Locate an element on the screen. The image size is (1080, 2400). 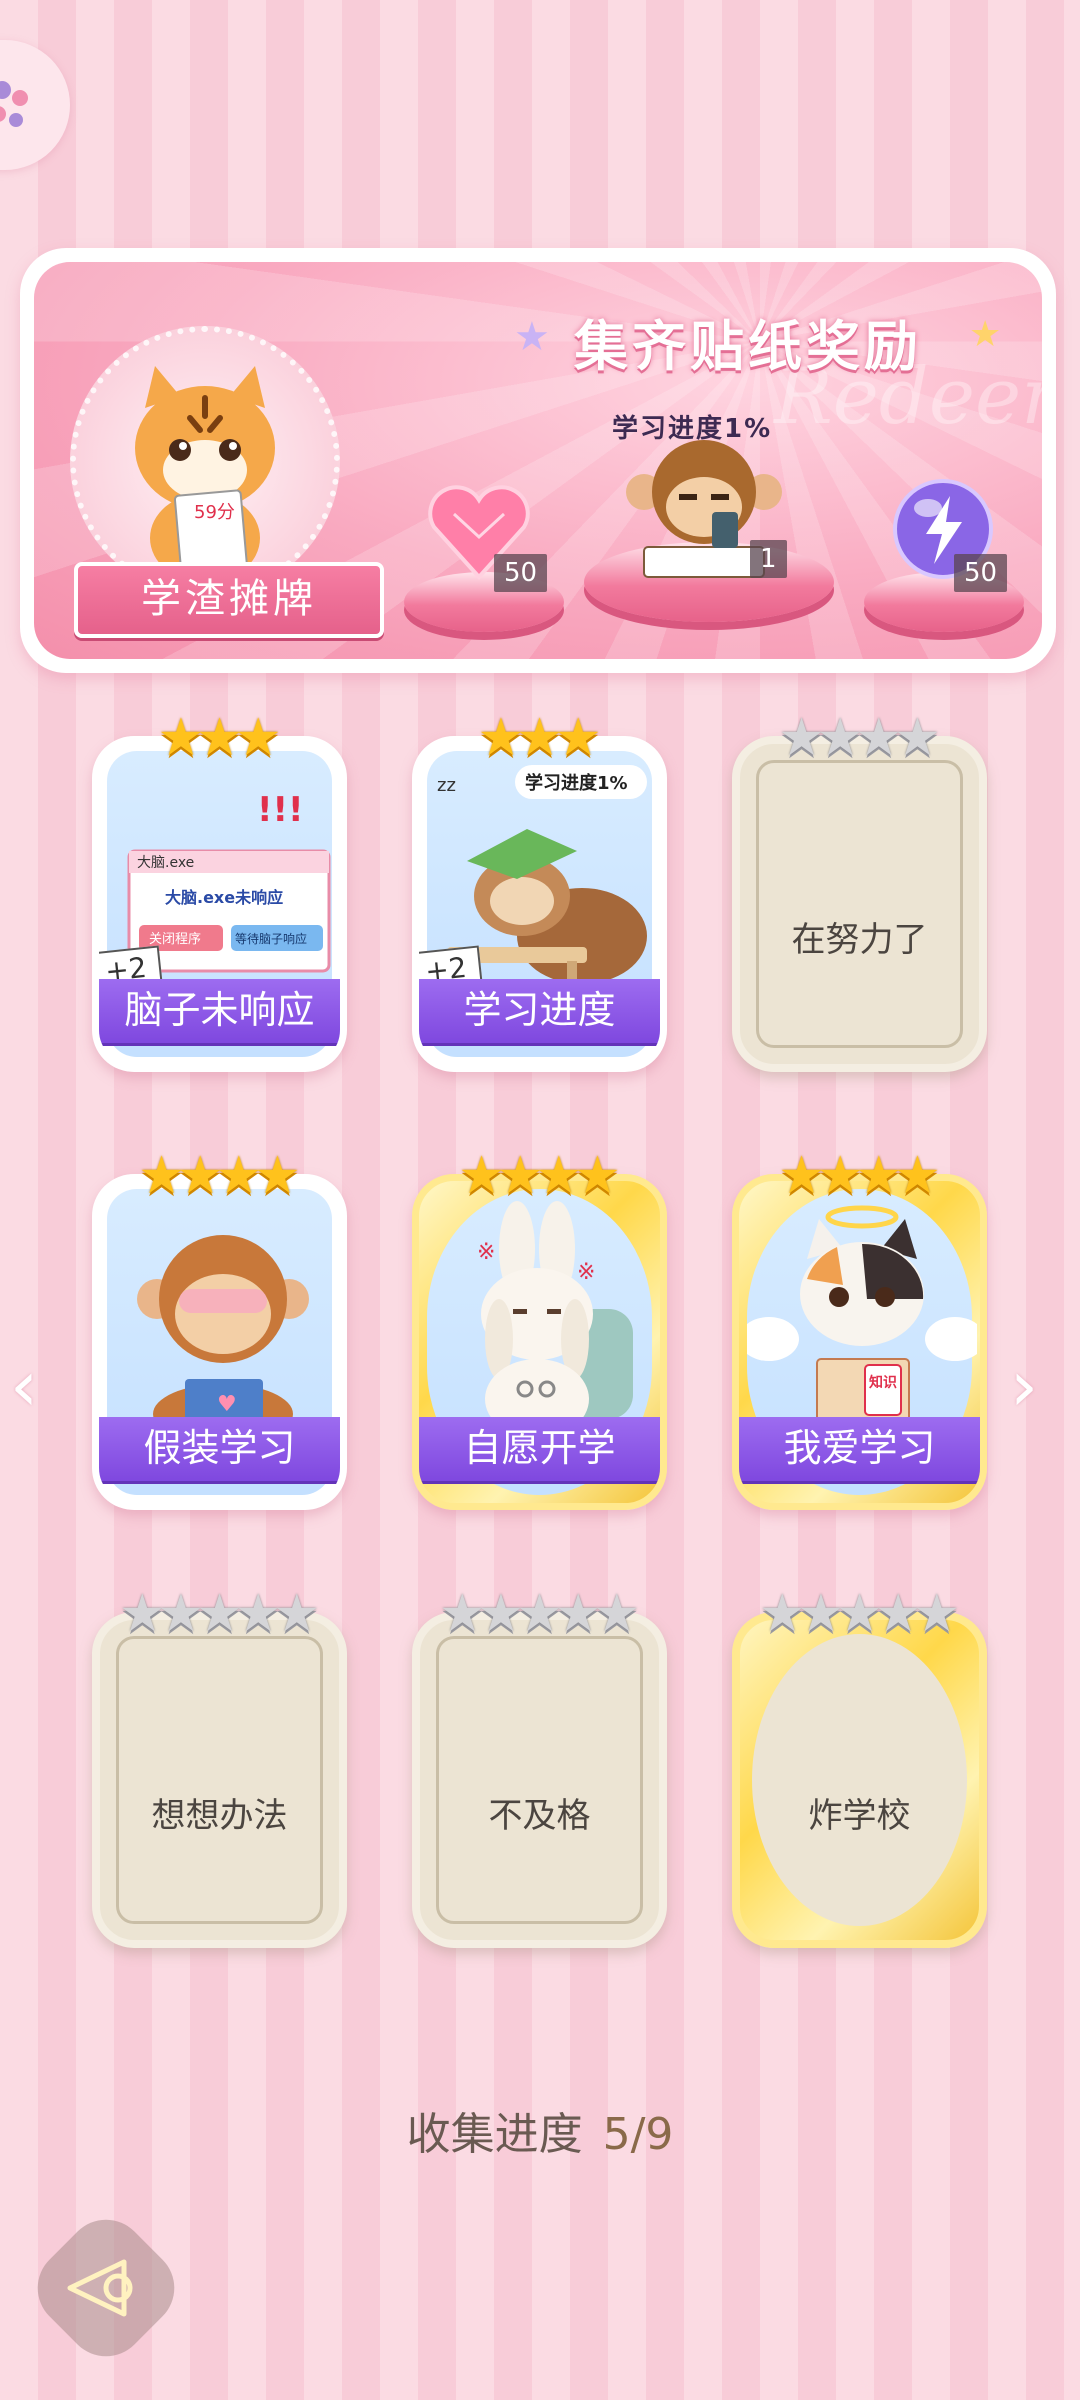
svg-text: zz is located at coordinates (446, 785).